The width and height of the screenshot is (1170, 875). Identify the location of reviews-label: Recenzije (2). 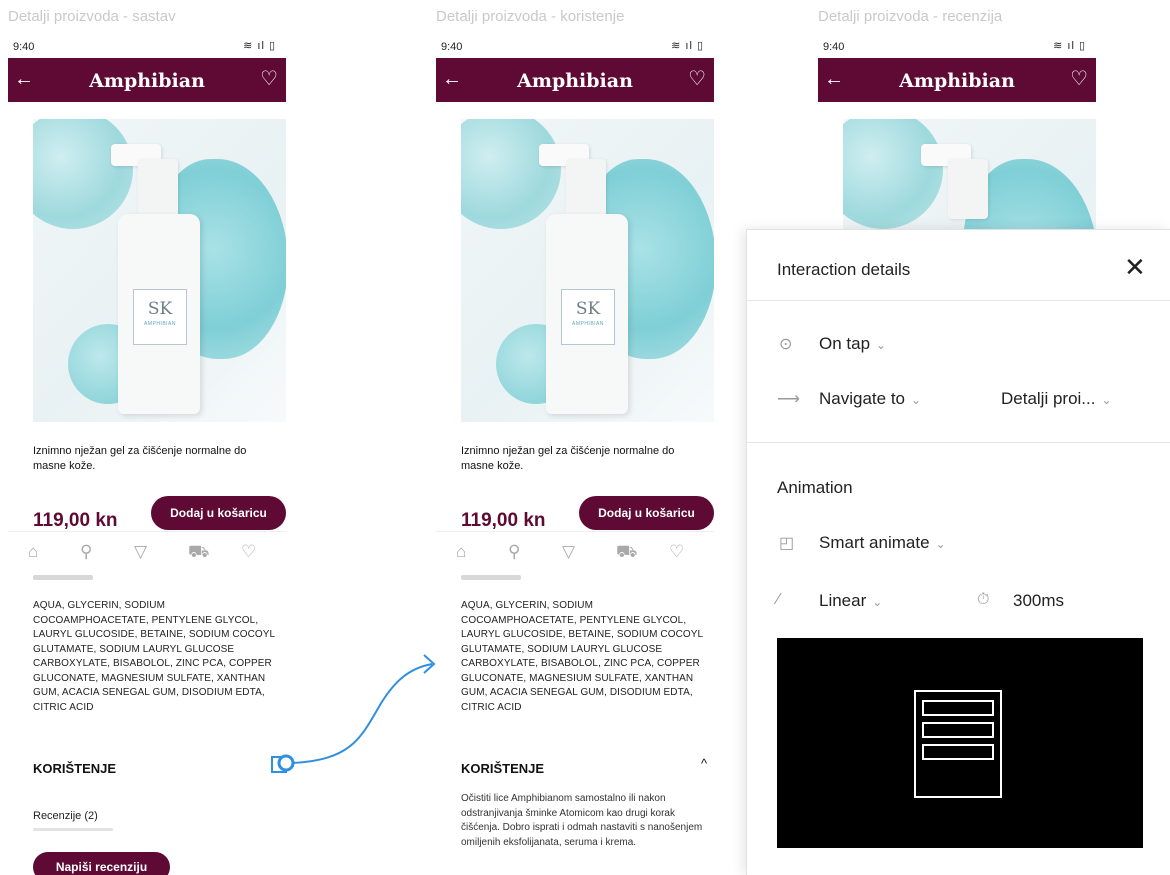
(65, 816).